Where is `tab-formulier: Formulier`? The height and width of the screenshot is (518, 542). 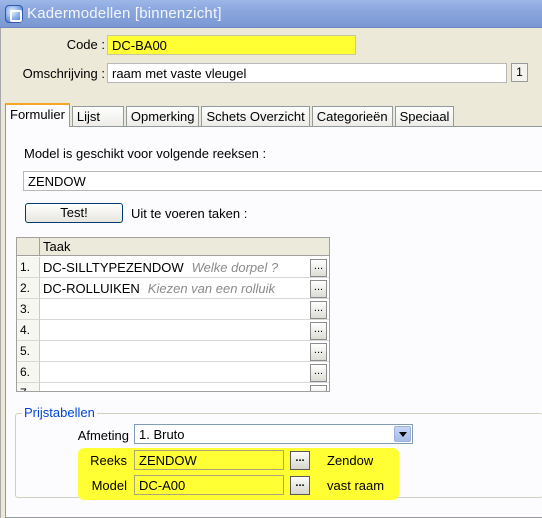
tab-formulier: Formulier is located at coordinates (37, 115).